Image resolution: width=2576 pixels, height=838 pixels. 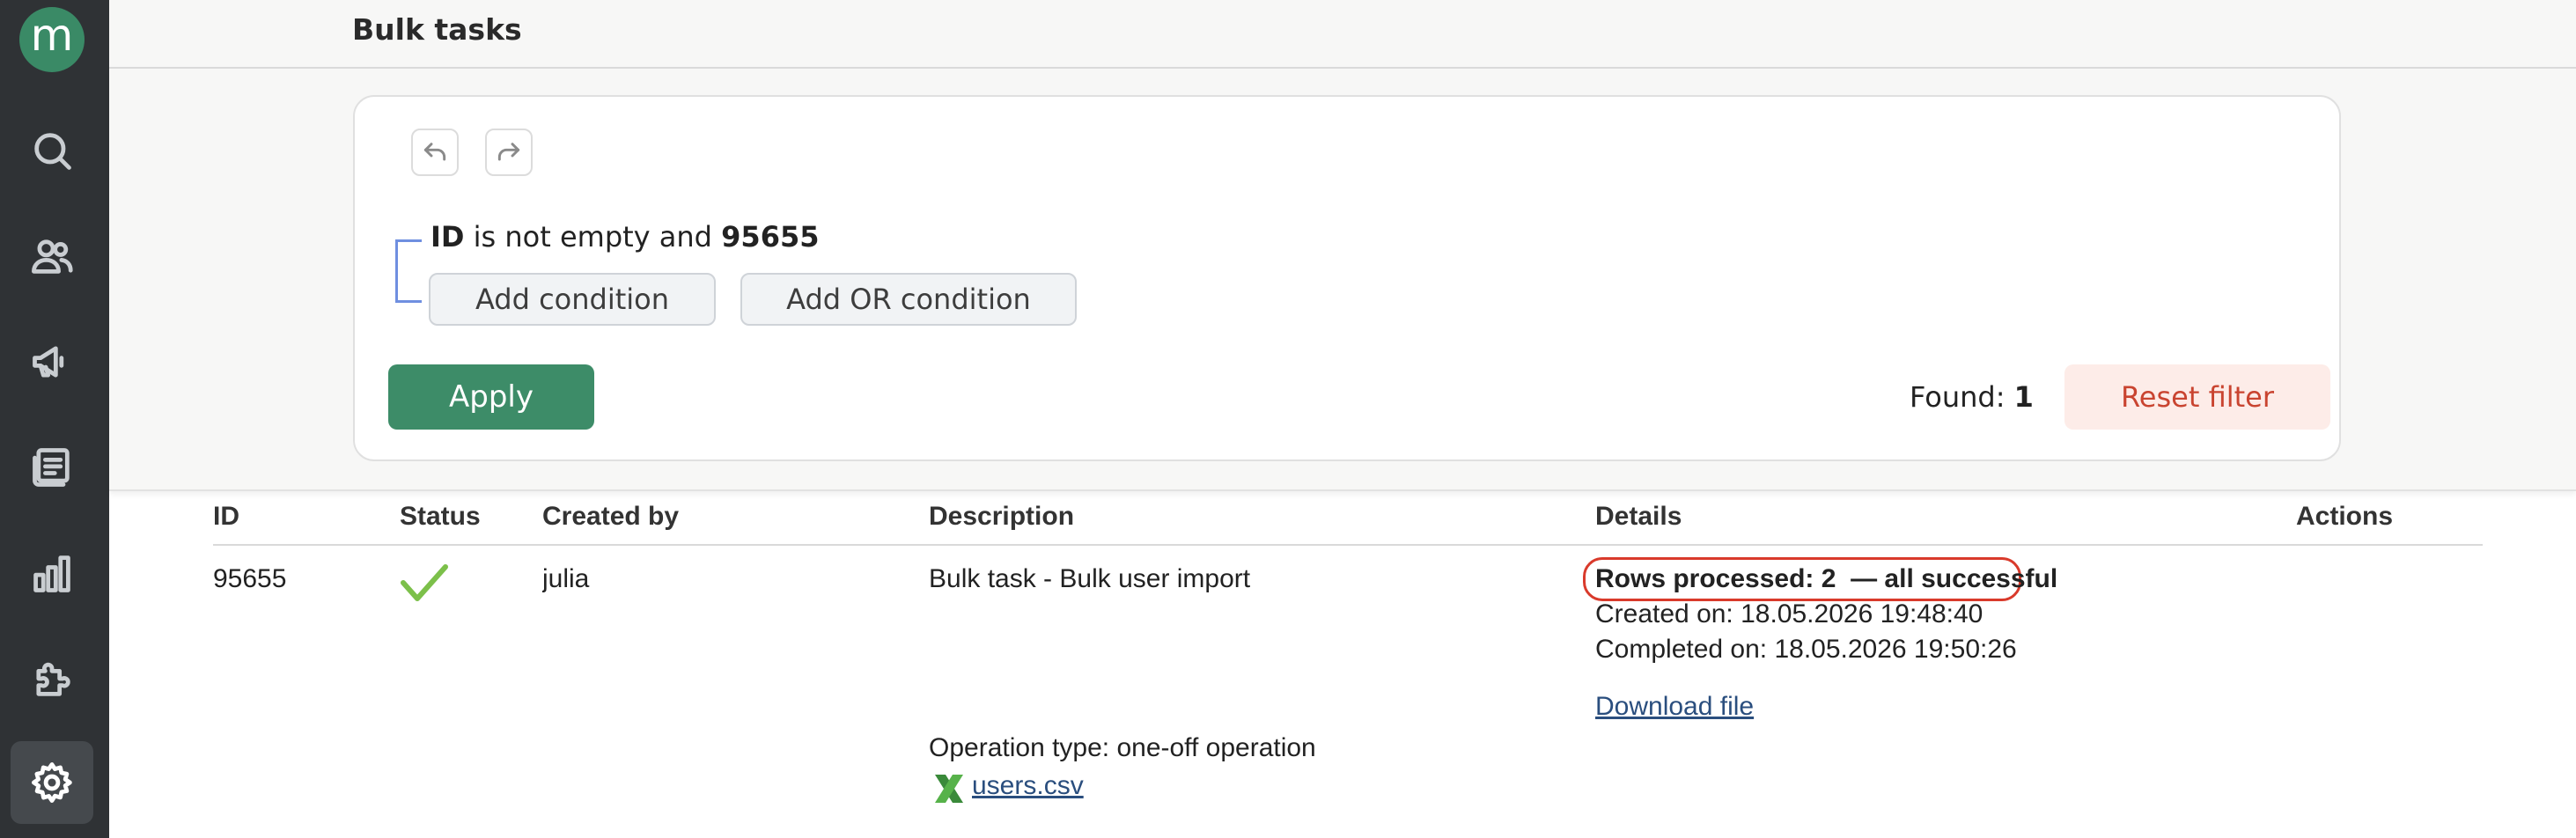 I want to click on search-icon, so click(x=53, y=151).